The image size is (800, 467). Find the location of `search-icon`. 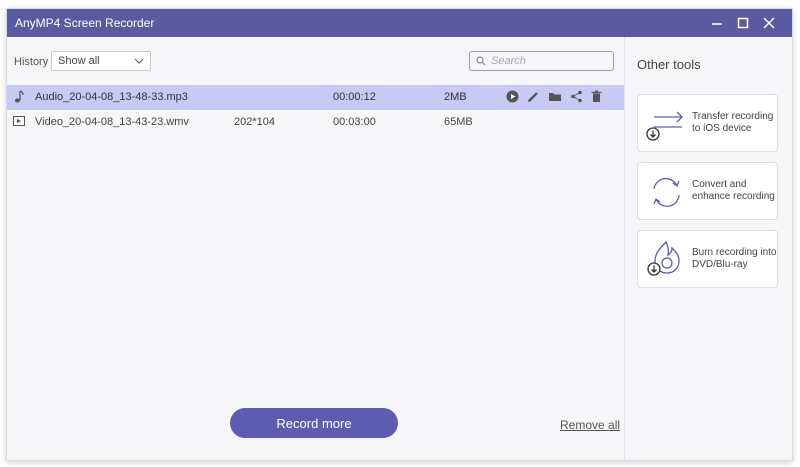

search-icon is located at coordinates (481, 61).